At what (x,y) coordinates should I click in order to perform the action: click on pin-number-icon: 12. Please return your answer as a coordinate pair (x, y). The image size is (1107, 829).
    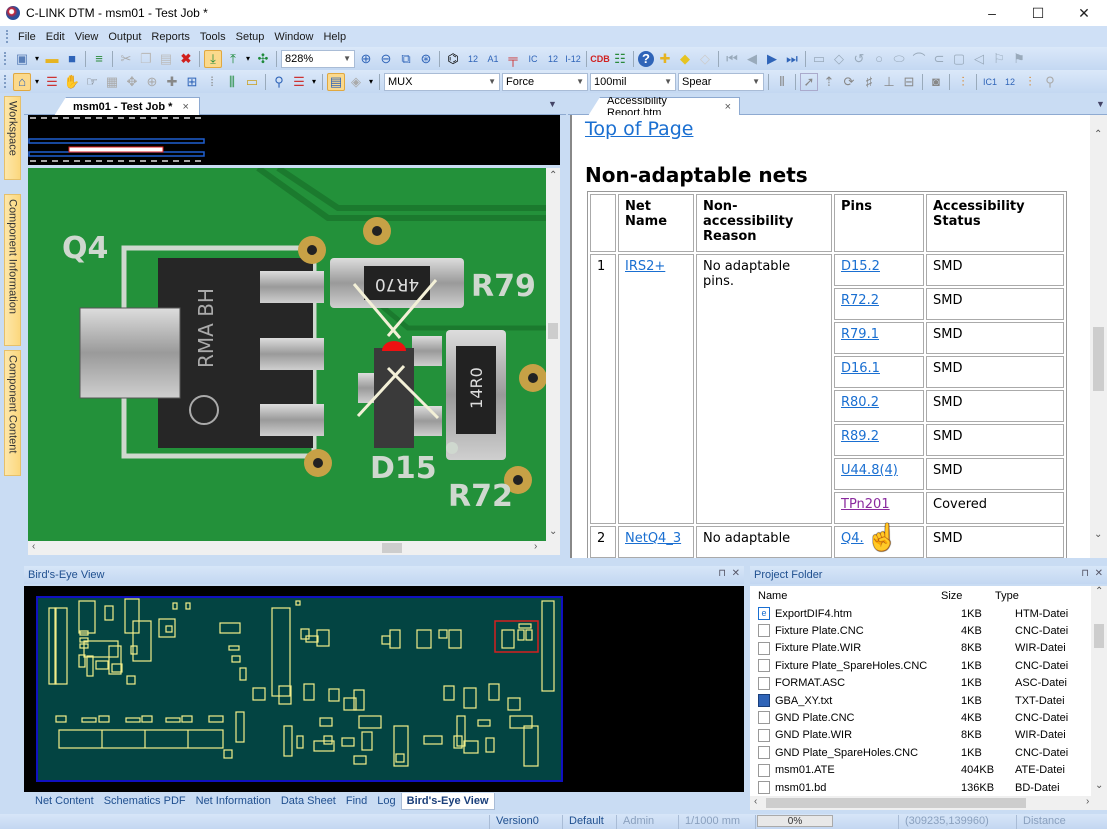
    Looking at the image, I should click on (473, 59).